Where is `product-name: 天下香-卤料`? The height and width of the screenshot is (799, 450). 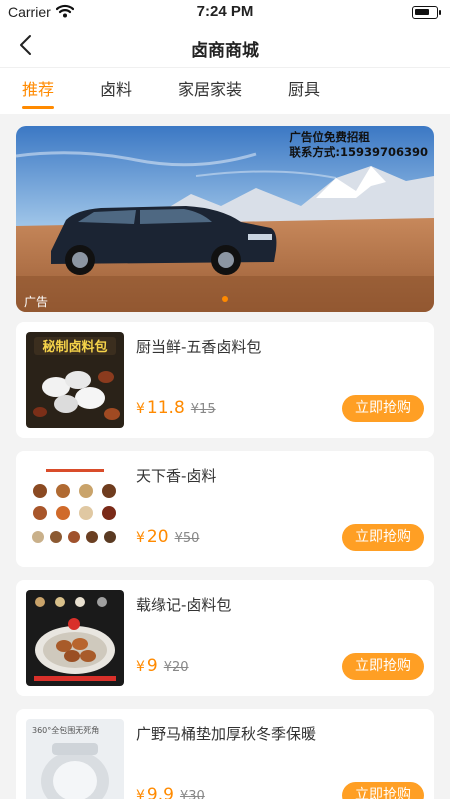 product-name: 天下香-卤料 is located at coordinates (176, 476).